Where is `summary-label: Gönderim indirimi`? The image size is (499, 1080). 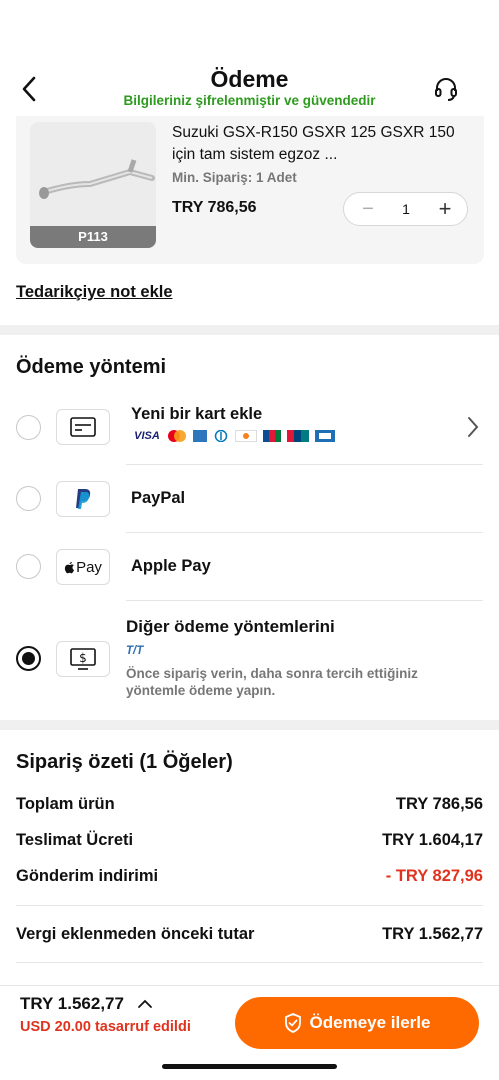
summary-label: Gönderim indirimi is located at coordinates (87, 876).